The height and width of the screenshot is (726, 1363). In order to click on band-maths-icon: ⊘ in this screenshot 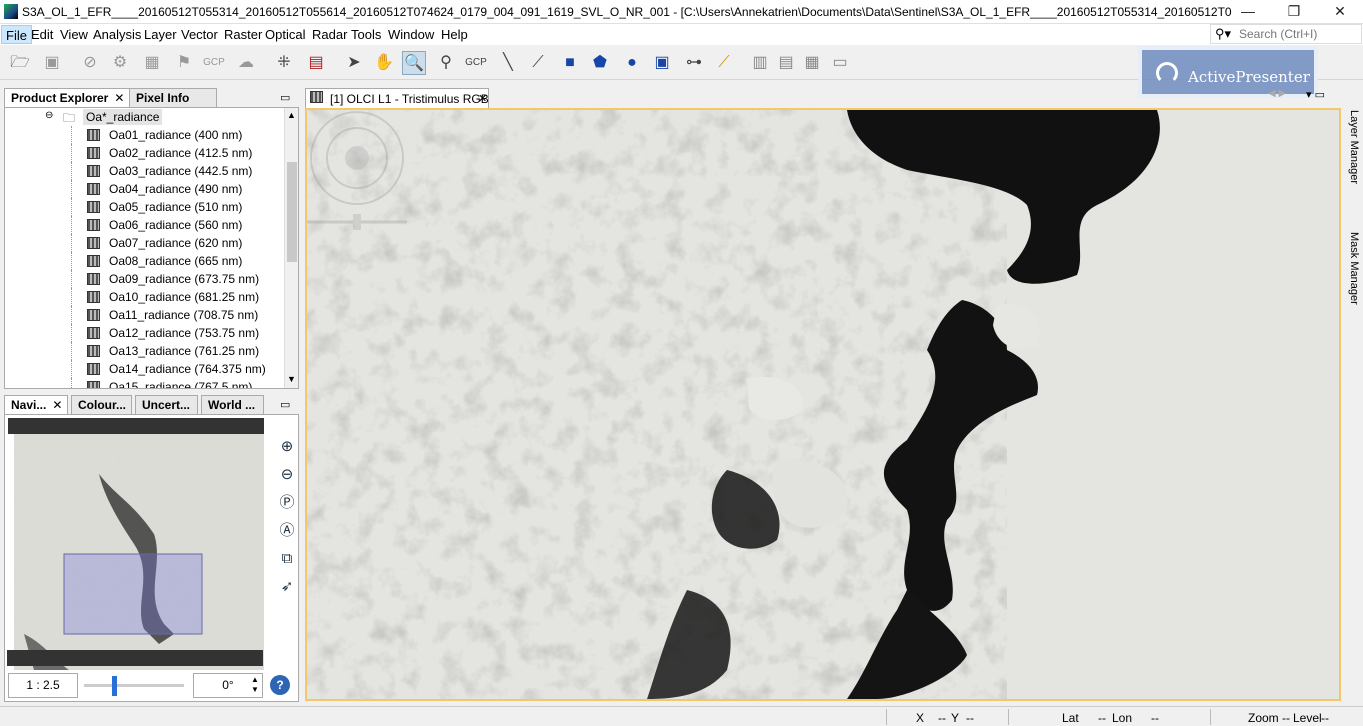, I will do `click(90, 63)`.